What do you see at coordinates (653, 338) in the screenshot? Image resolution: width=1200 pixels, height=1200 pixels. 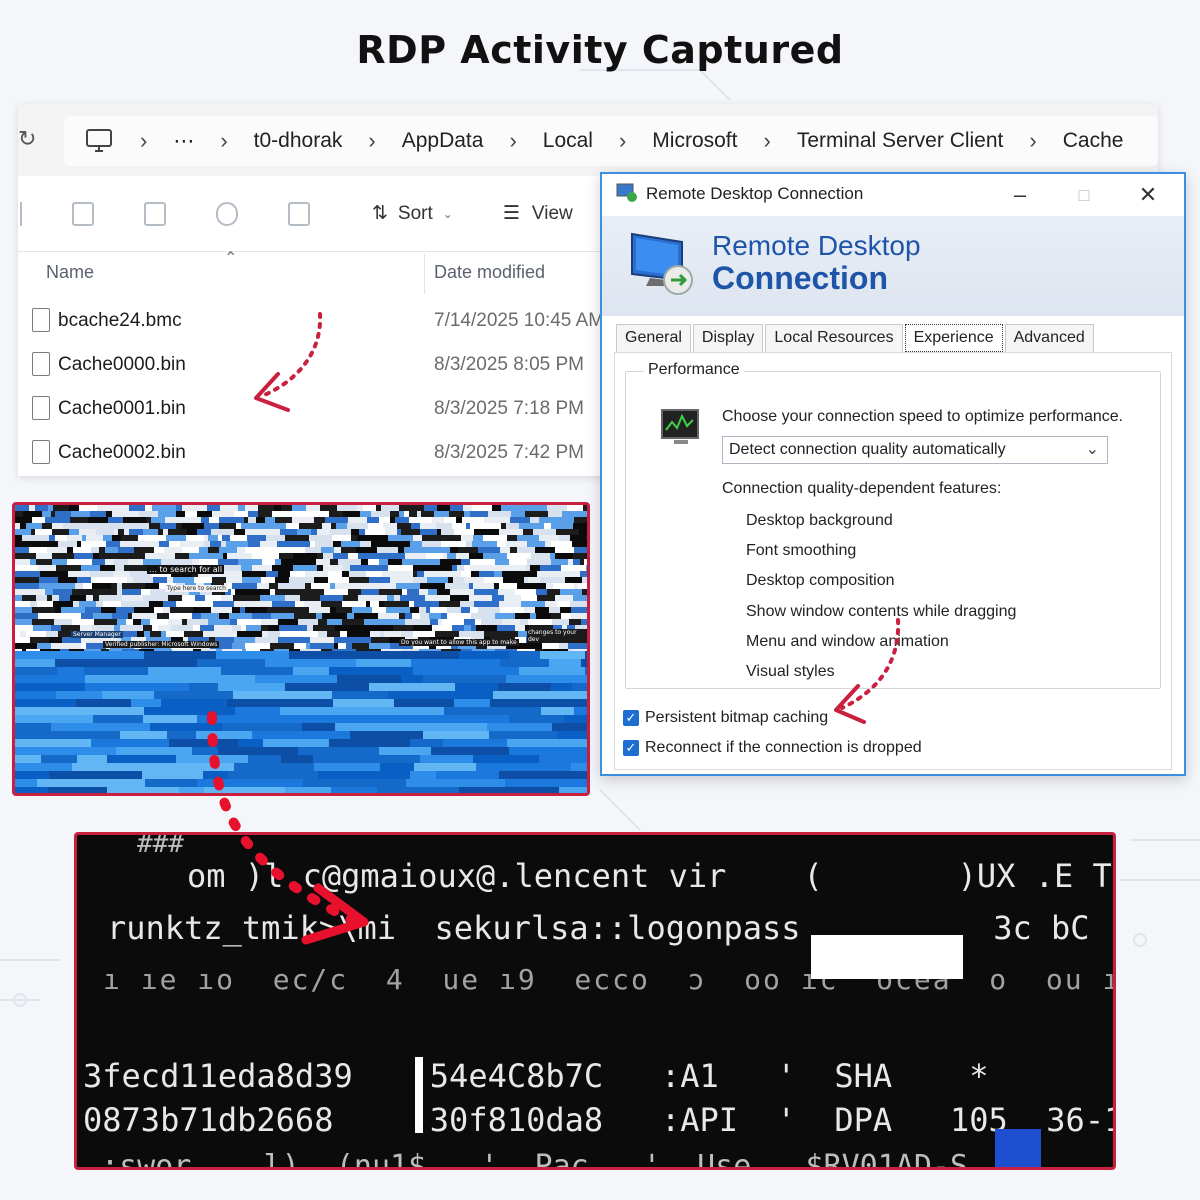 I see `tab-general: General` at bounding box center [653, 338].